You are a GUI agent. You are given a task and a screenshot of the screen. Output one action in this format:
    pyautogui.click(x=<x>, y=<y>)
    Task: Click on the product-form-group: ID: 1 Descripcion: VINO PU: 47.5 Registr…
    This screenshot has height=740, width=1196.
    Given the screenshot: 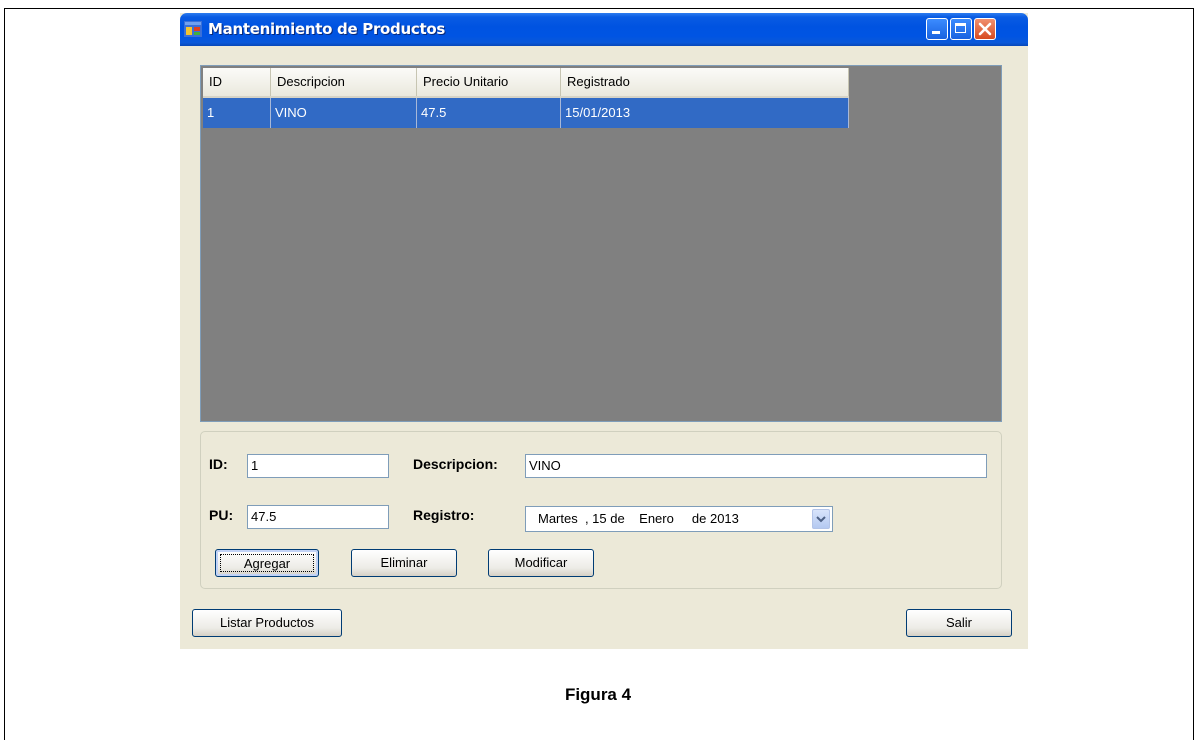 What is the action you would take?
    pyautogui.click(x=601, y=510)
    